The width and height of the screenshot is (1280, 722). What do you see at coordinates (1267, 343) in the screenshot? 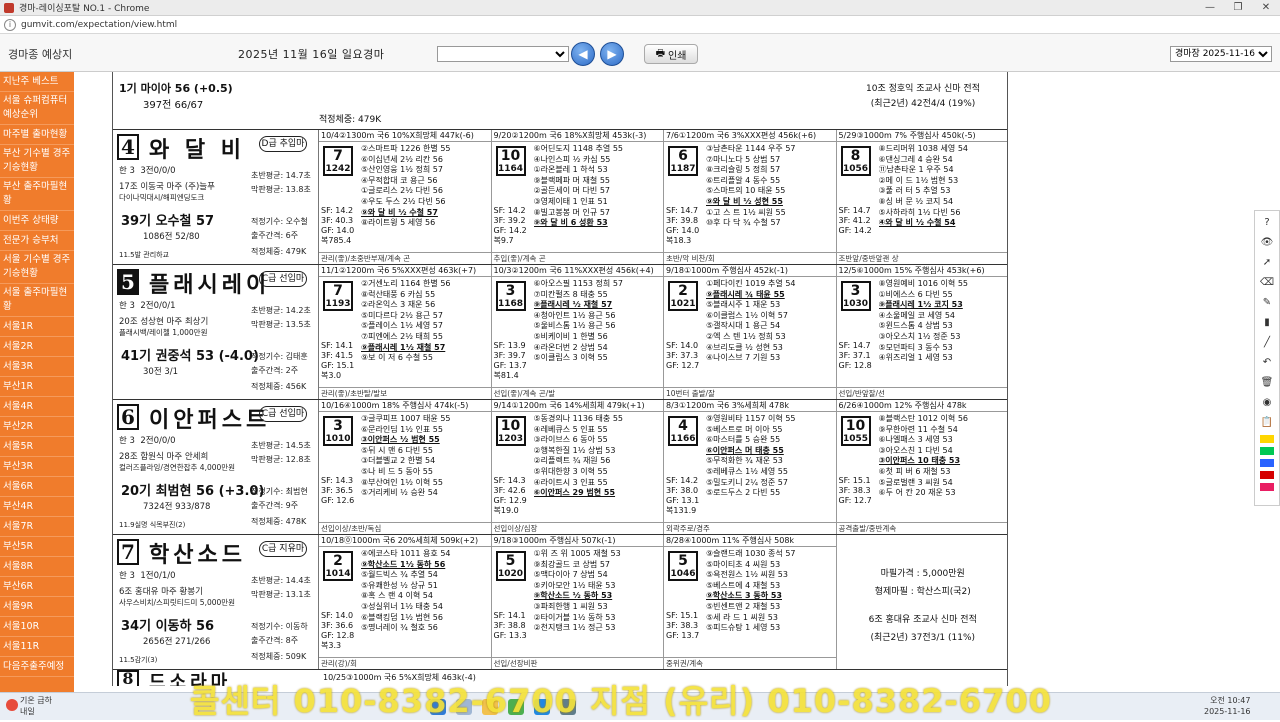
I see `line-icon: ╱` at bounding box center [1267, 343].